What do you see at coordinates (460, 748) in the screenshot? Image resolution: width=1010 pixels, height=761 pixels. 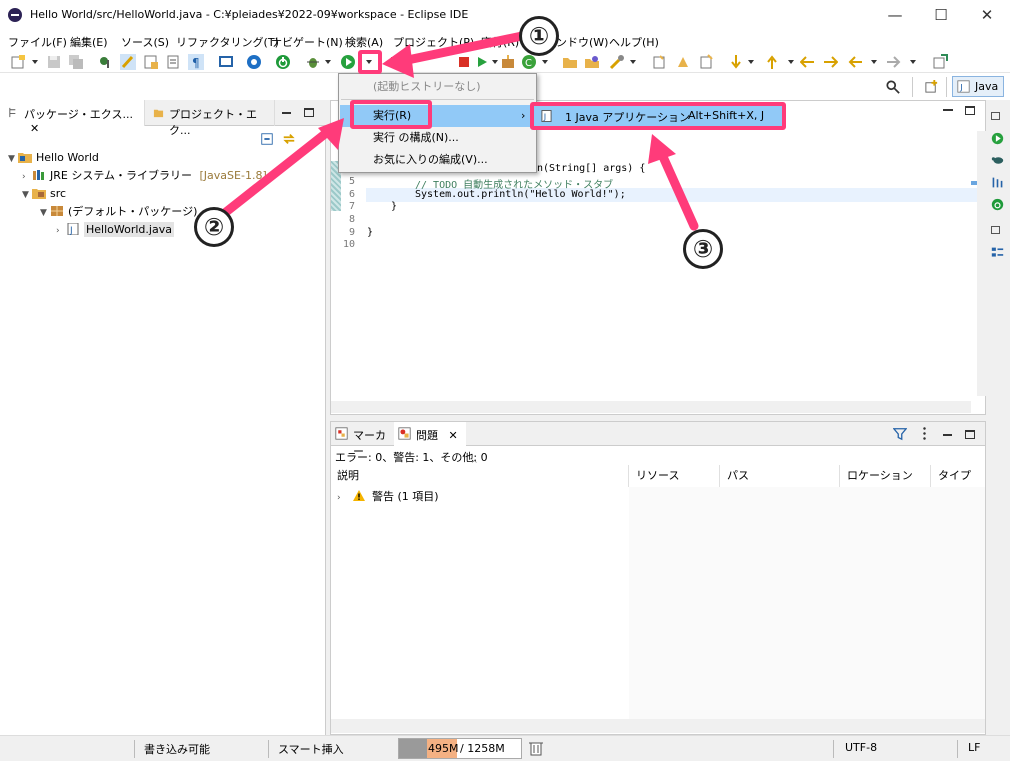 I see `heap-status: 495M / 1258M` at bounding box center [460, 748].